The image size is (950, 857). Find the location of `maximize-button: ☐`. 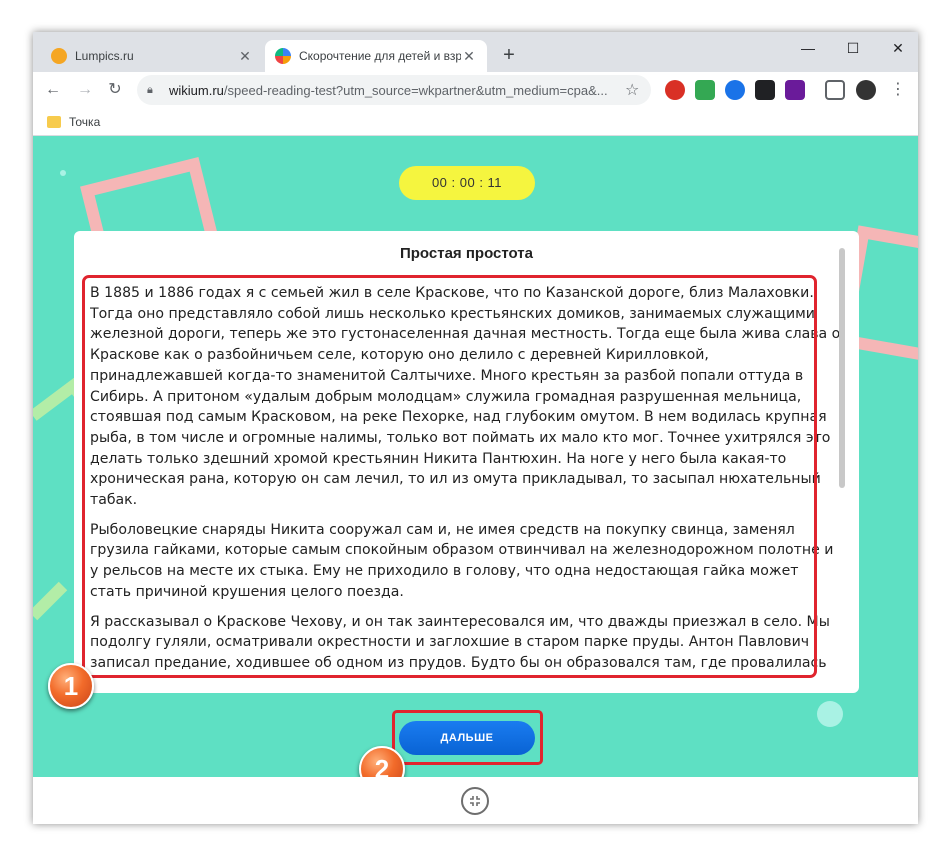

maximize-button: ☐ is located at coordinates (853, 48).